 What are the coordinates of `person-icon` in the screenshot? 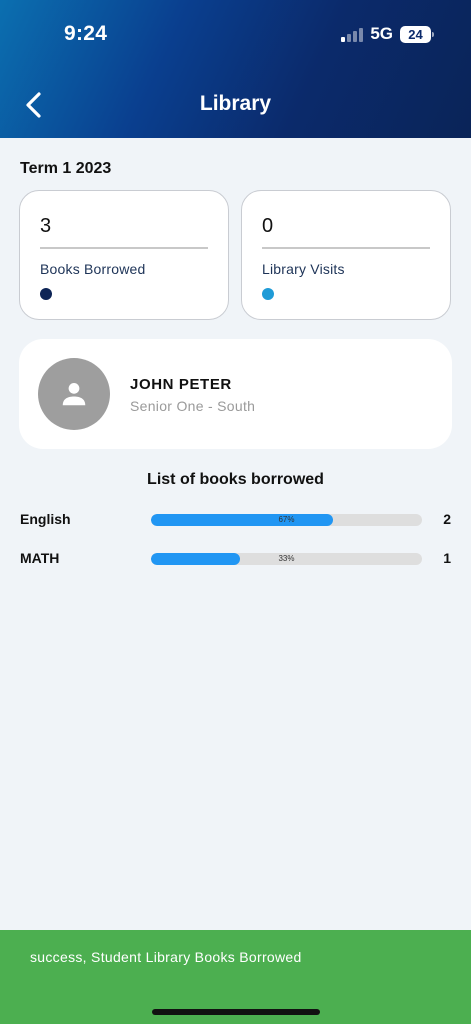 It's located at (74, 394).